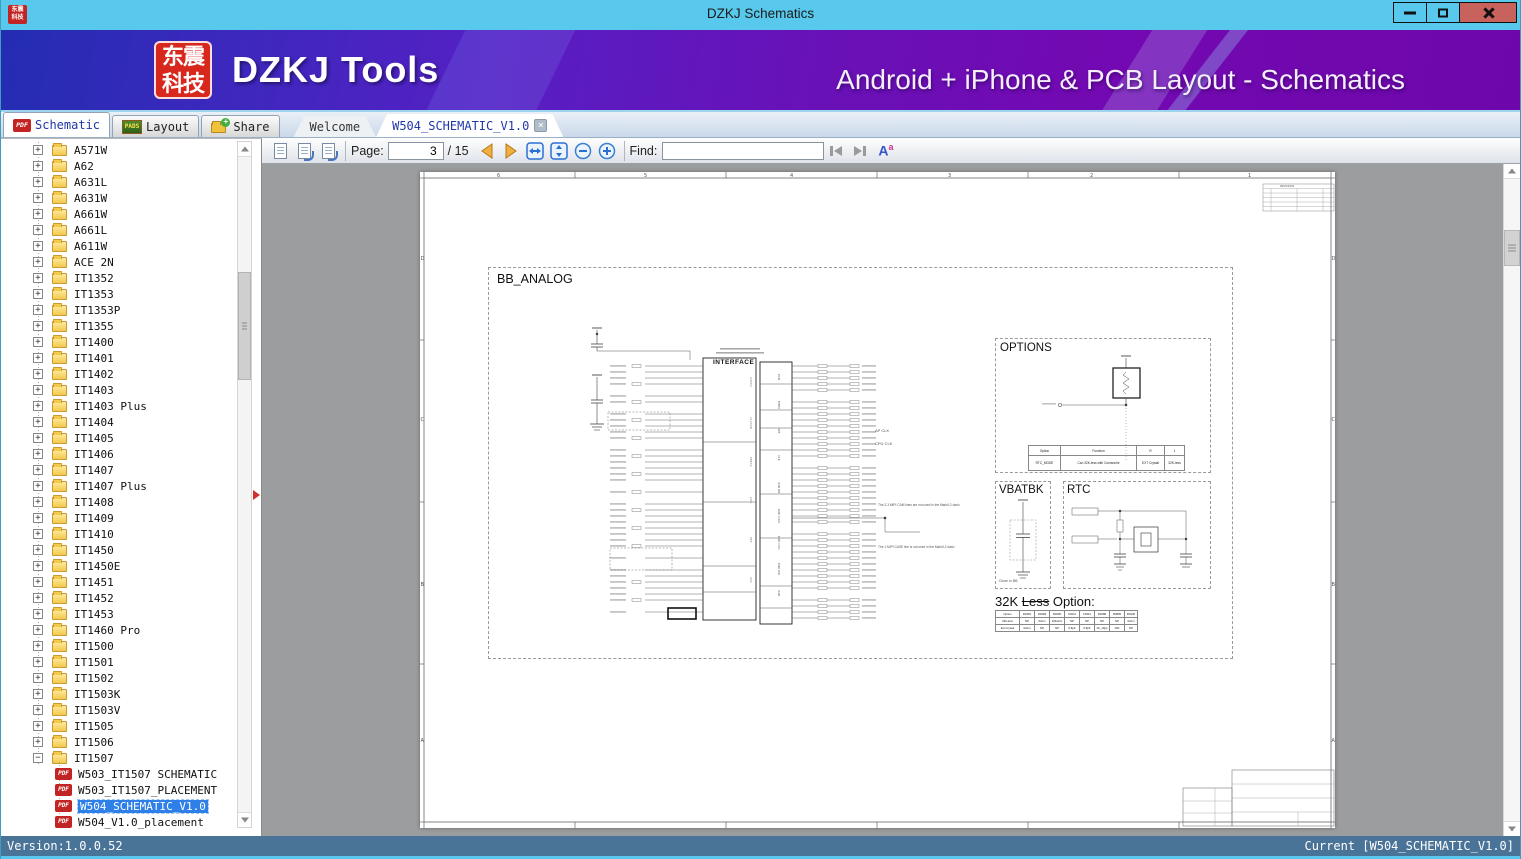 This screenshot has height=859, width=1521. What do you see at coordinates (90, 230) in the screenshot?
I see `tree-folder-label: A661L` at bounding box center [90, 230].